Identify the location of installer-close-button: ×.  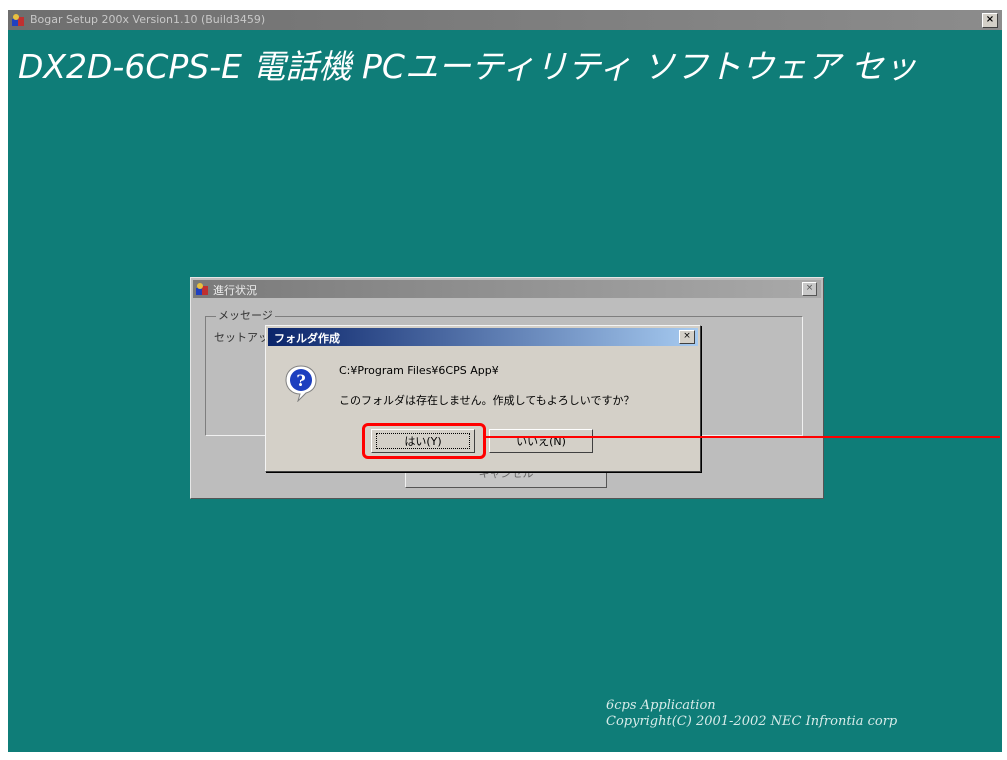
(990, 20).